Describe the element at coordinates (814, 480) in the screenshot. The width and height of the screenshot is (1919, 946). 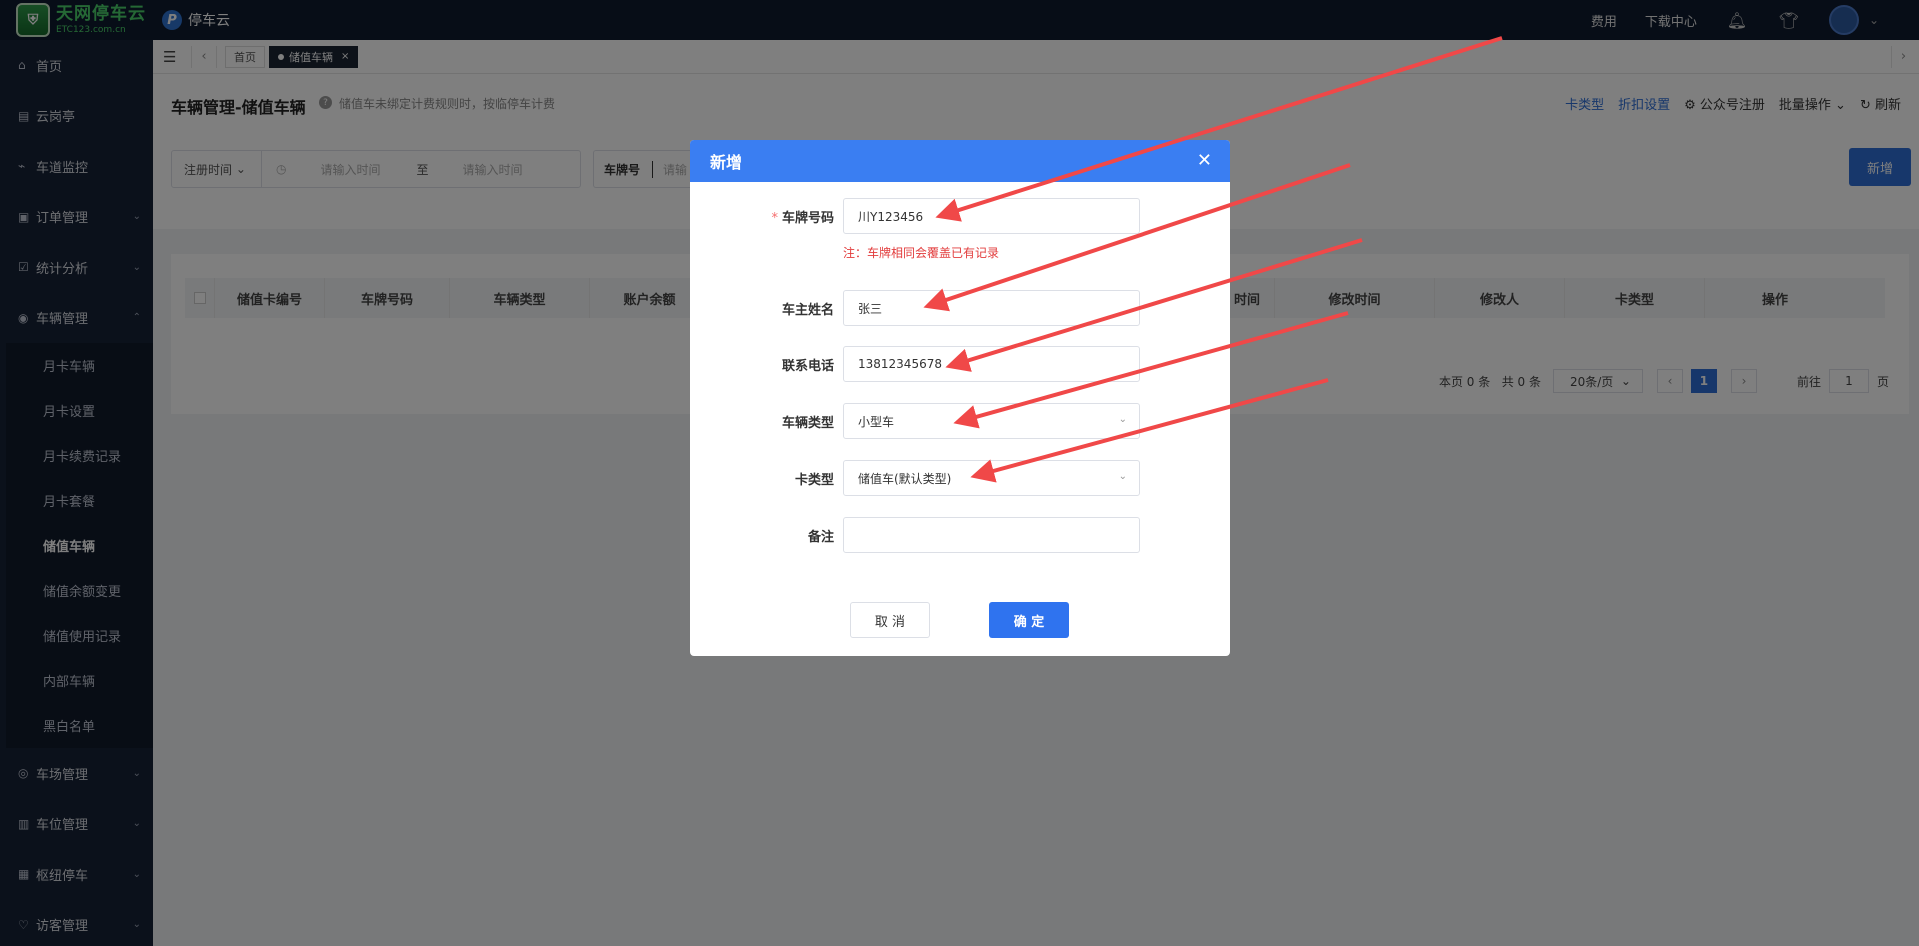
I see `card-type-label: 卡类型` at that location.